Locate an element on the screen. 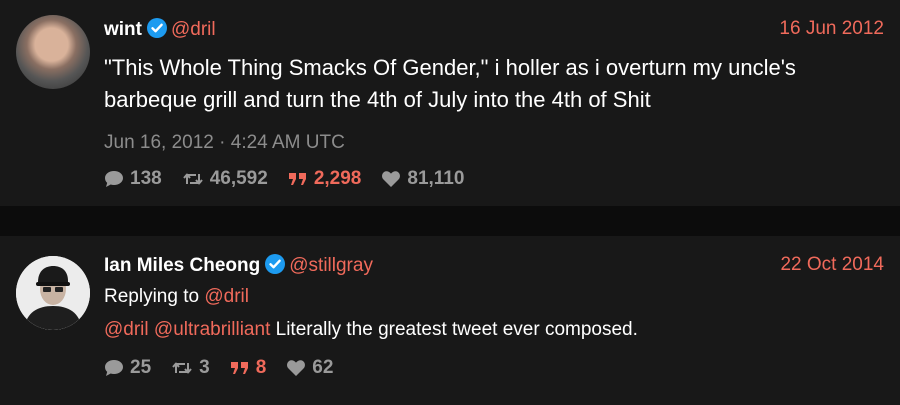  tweet-header: wint @dril is located at coordinates (160, 31).